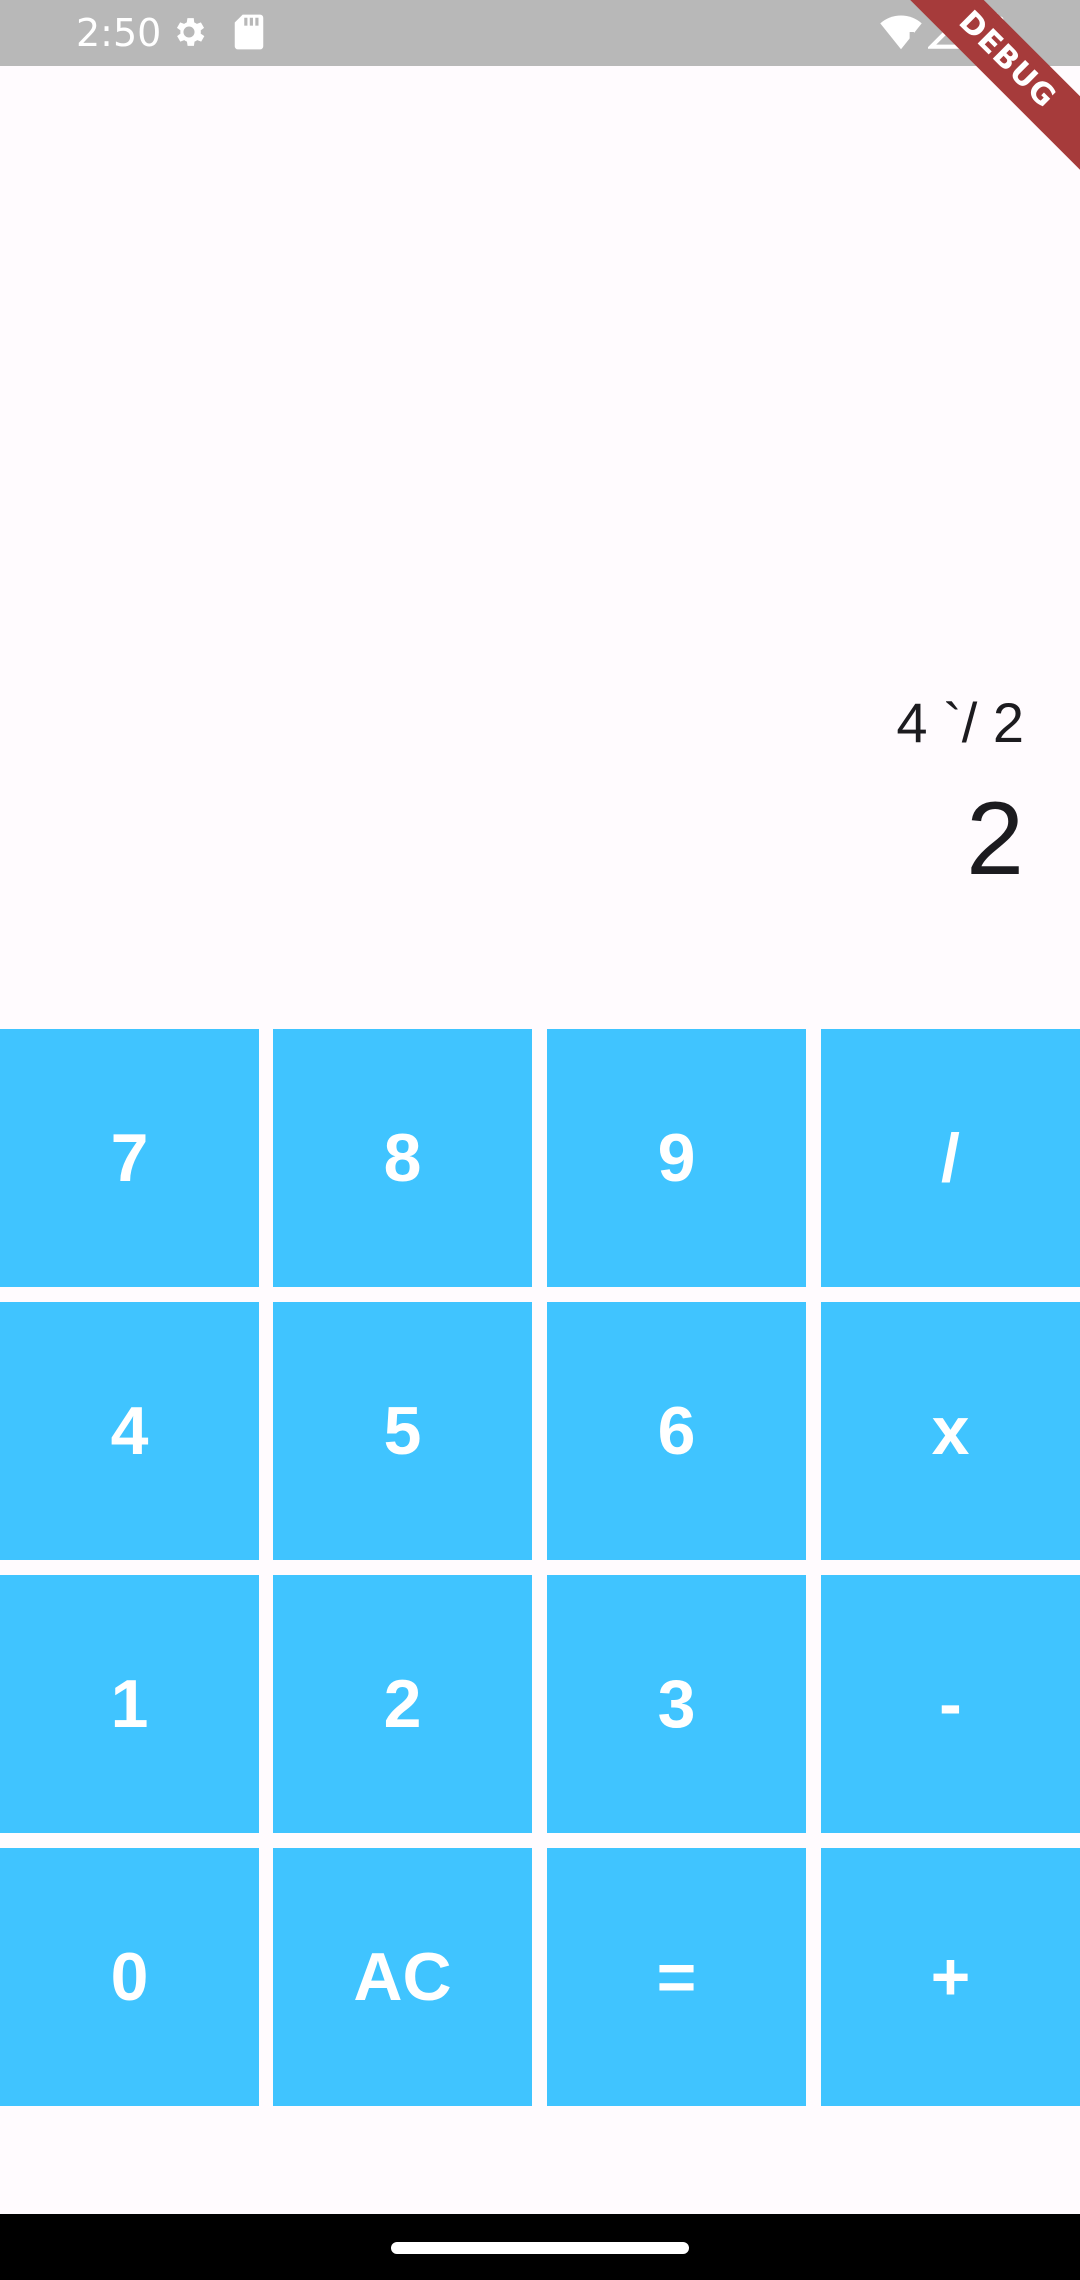 The height and width of the screenshot is (2280, 1080). What do you see at coordinates (402, 1431) in the screenshot?
I see `key-5: 5` at bounding box center [402, 1431].